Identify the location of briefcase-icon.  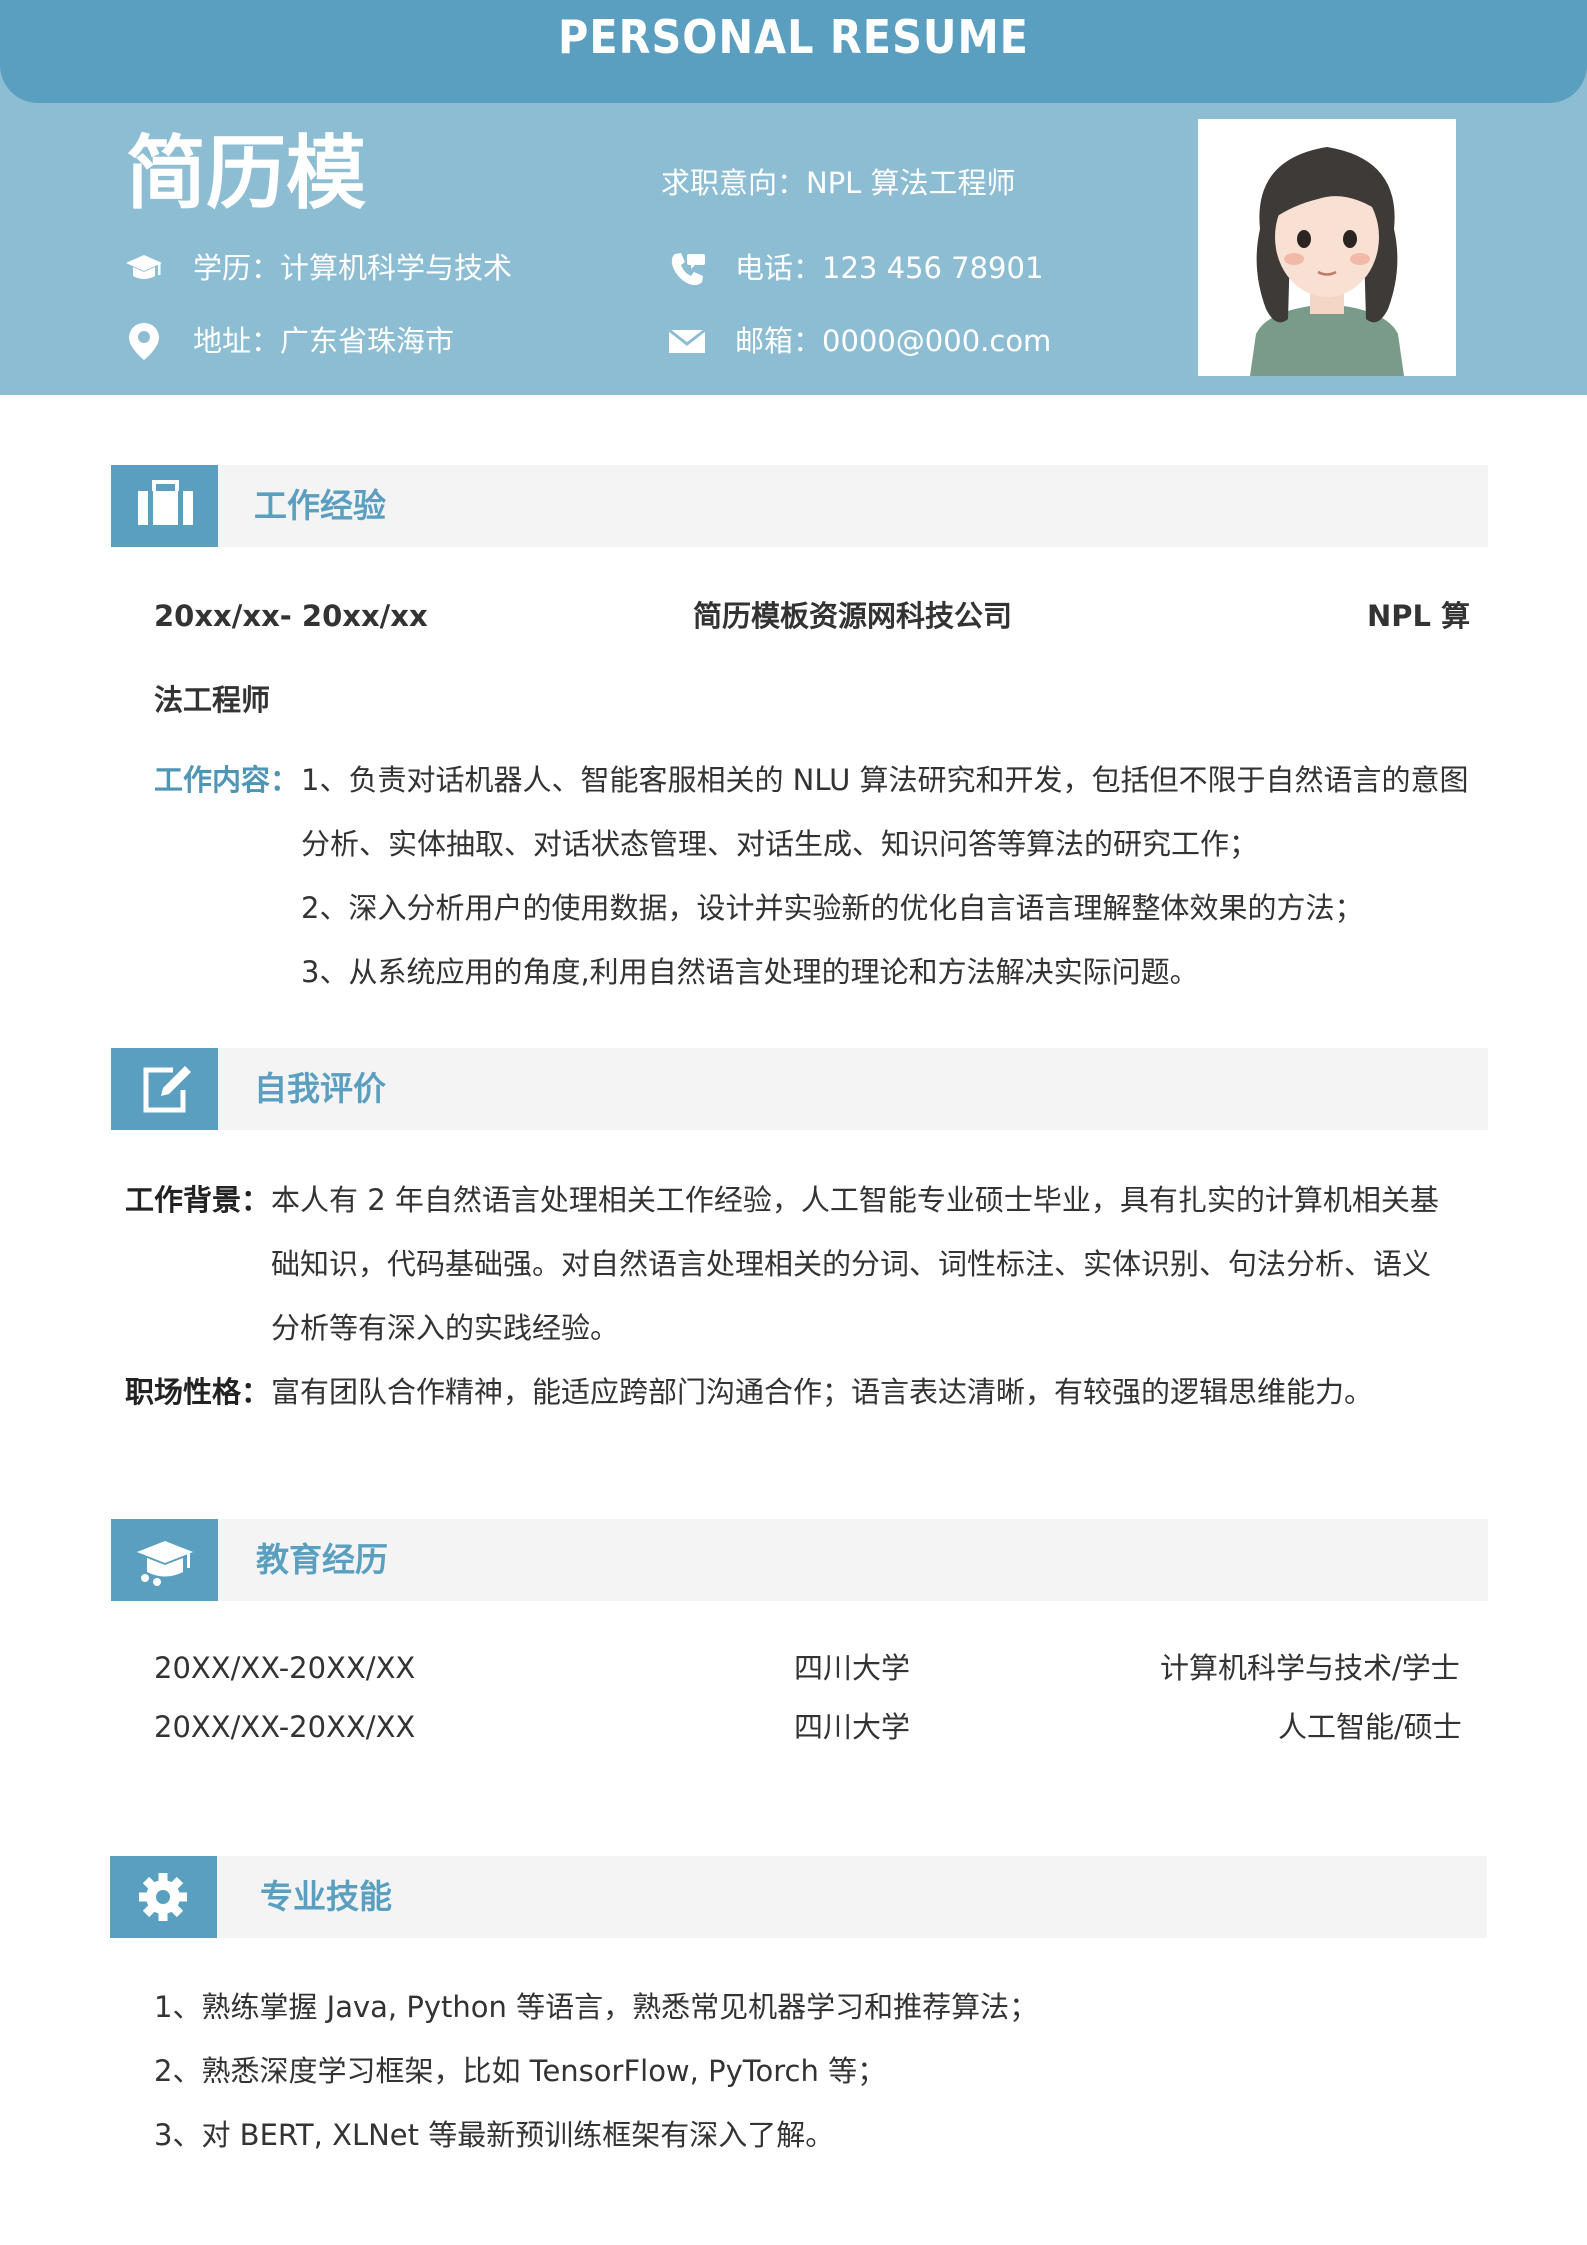
(164, 506).